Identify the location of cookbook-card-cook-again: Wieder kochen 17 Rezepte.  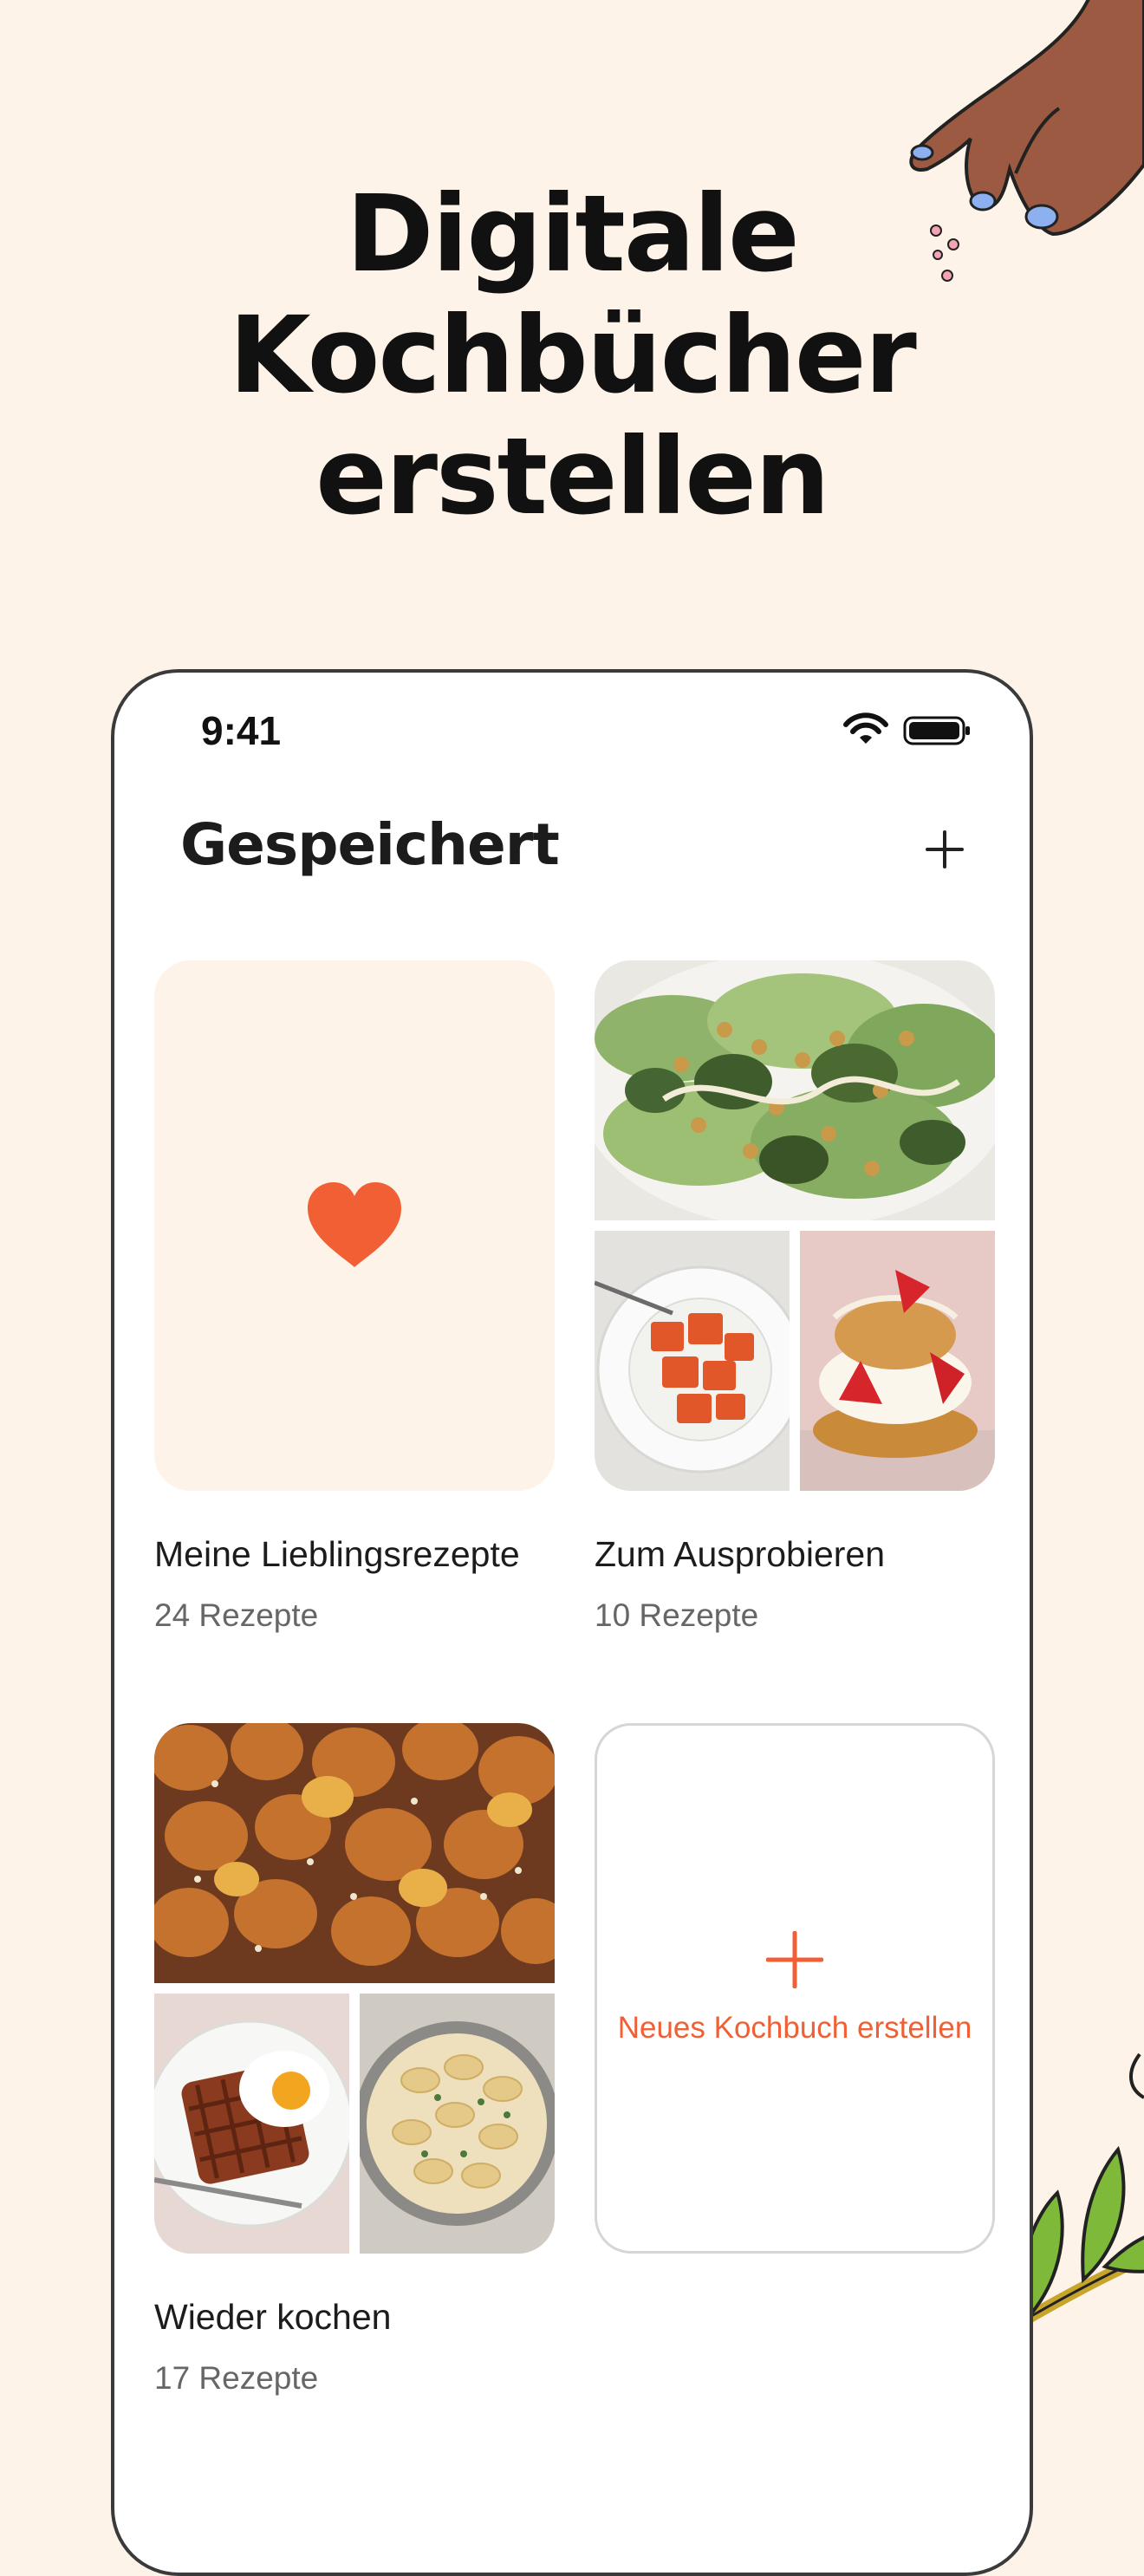
(354, 2060).